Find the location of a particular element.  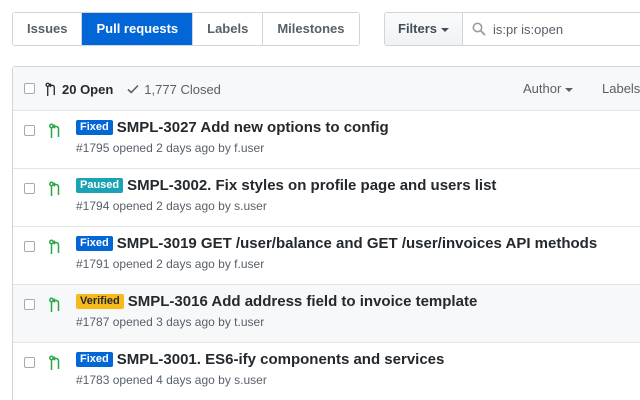

filters-button: Filters is located at coordinates (424, 29).